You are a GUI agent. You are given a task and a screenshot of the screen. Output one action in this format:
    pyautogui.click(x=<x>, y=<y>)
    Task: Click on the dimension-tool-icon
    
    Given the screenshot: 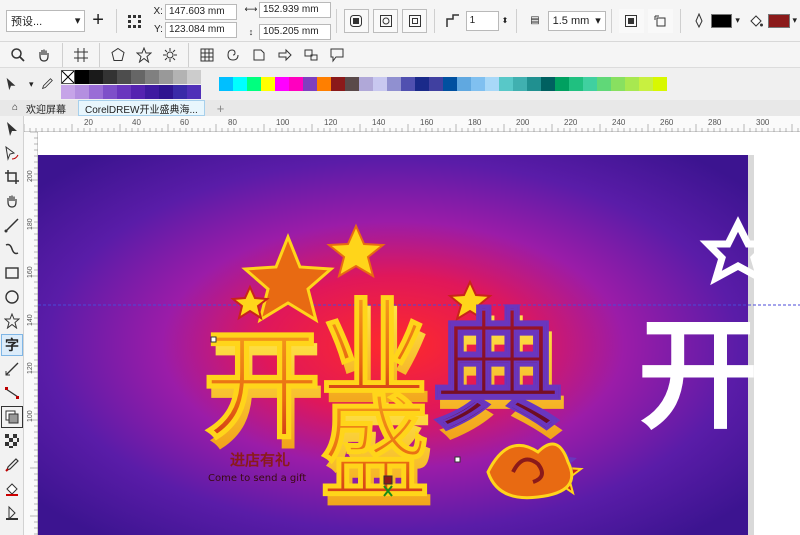 What is the action you would take?
    pyautogui.click(x=12, y=369)
    